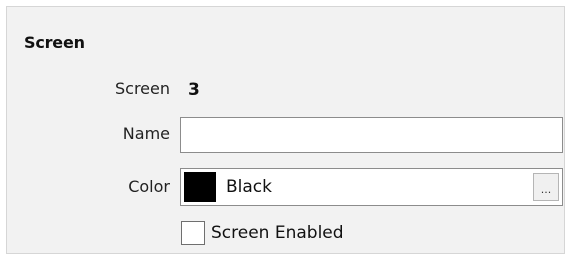  Describe the element at coordinates (54, 42) in the screenshot. I see `section-title: Screen` at that location.